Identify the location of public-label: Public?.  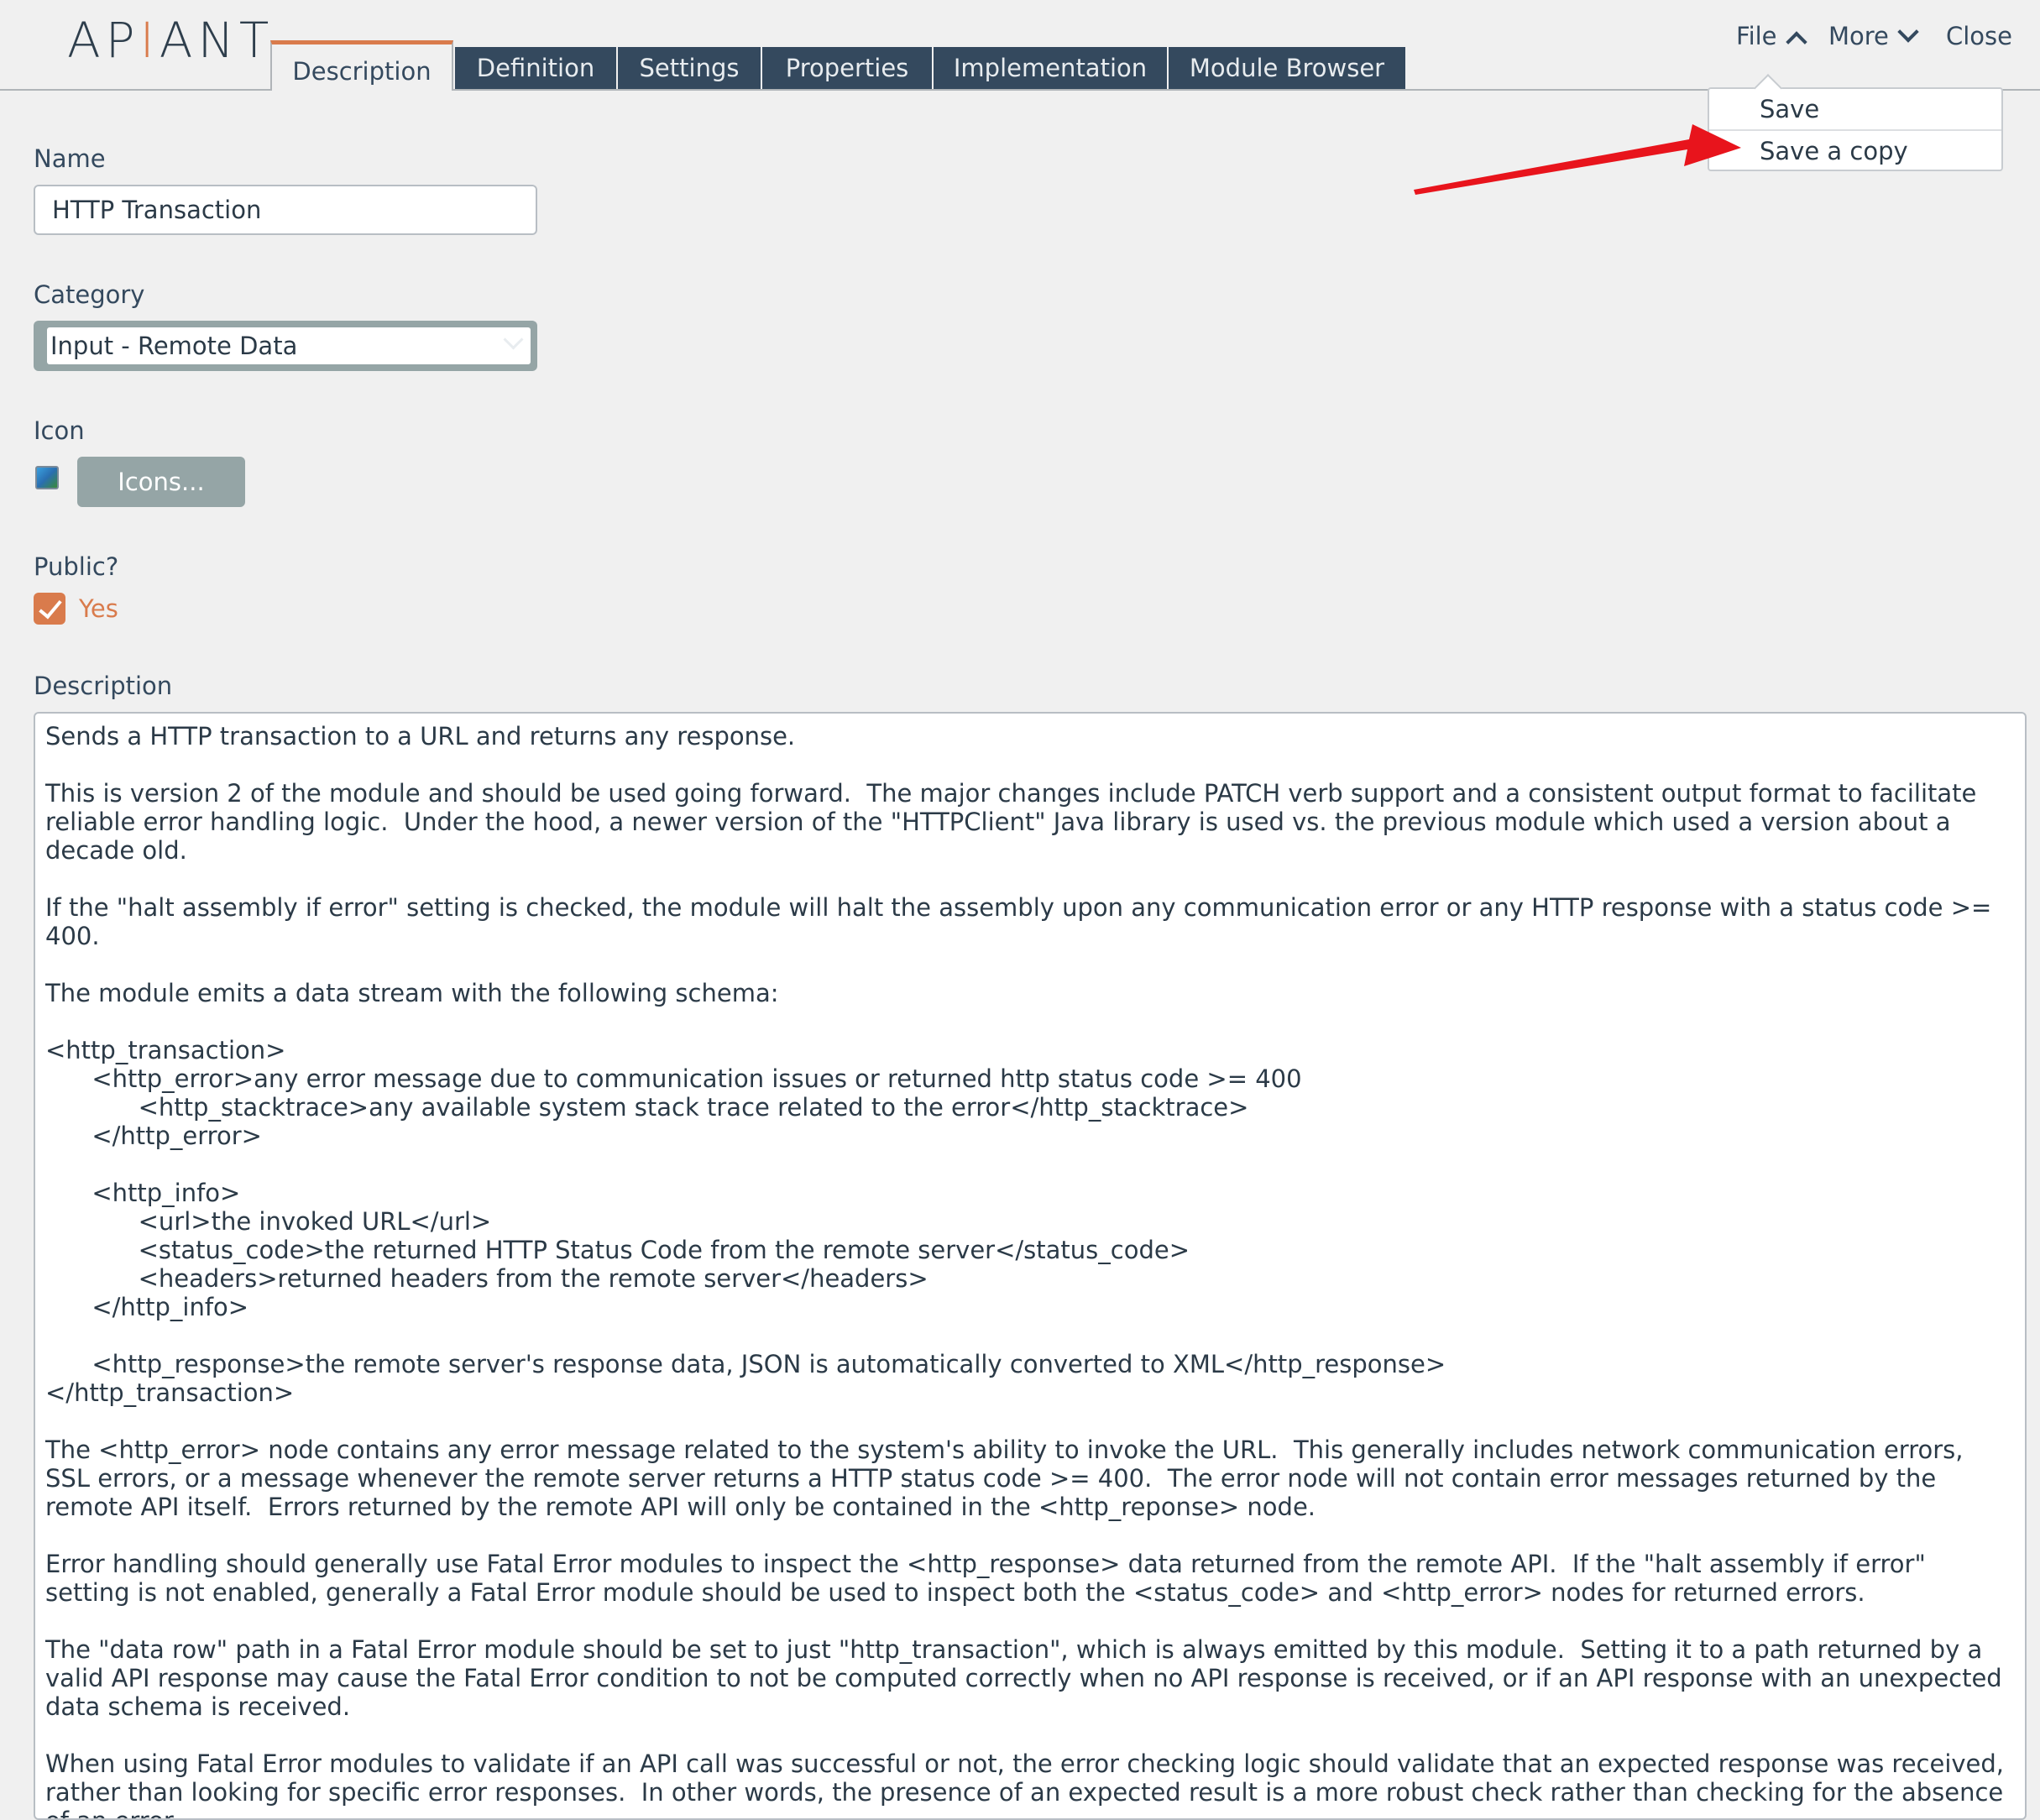
(76, 566).